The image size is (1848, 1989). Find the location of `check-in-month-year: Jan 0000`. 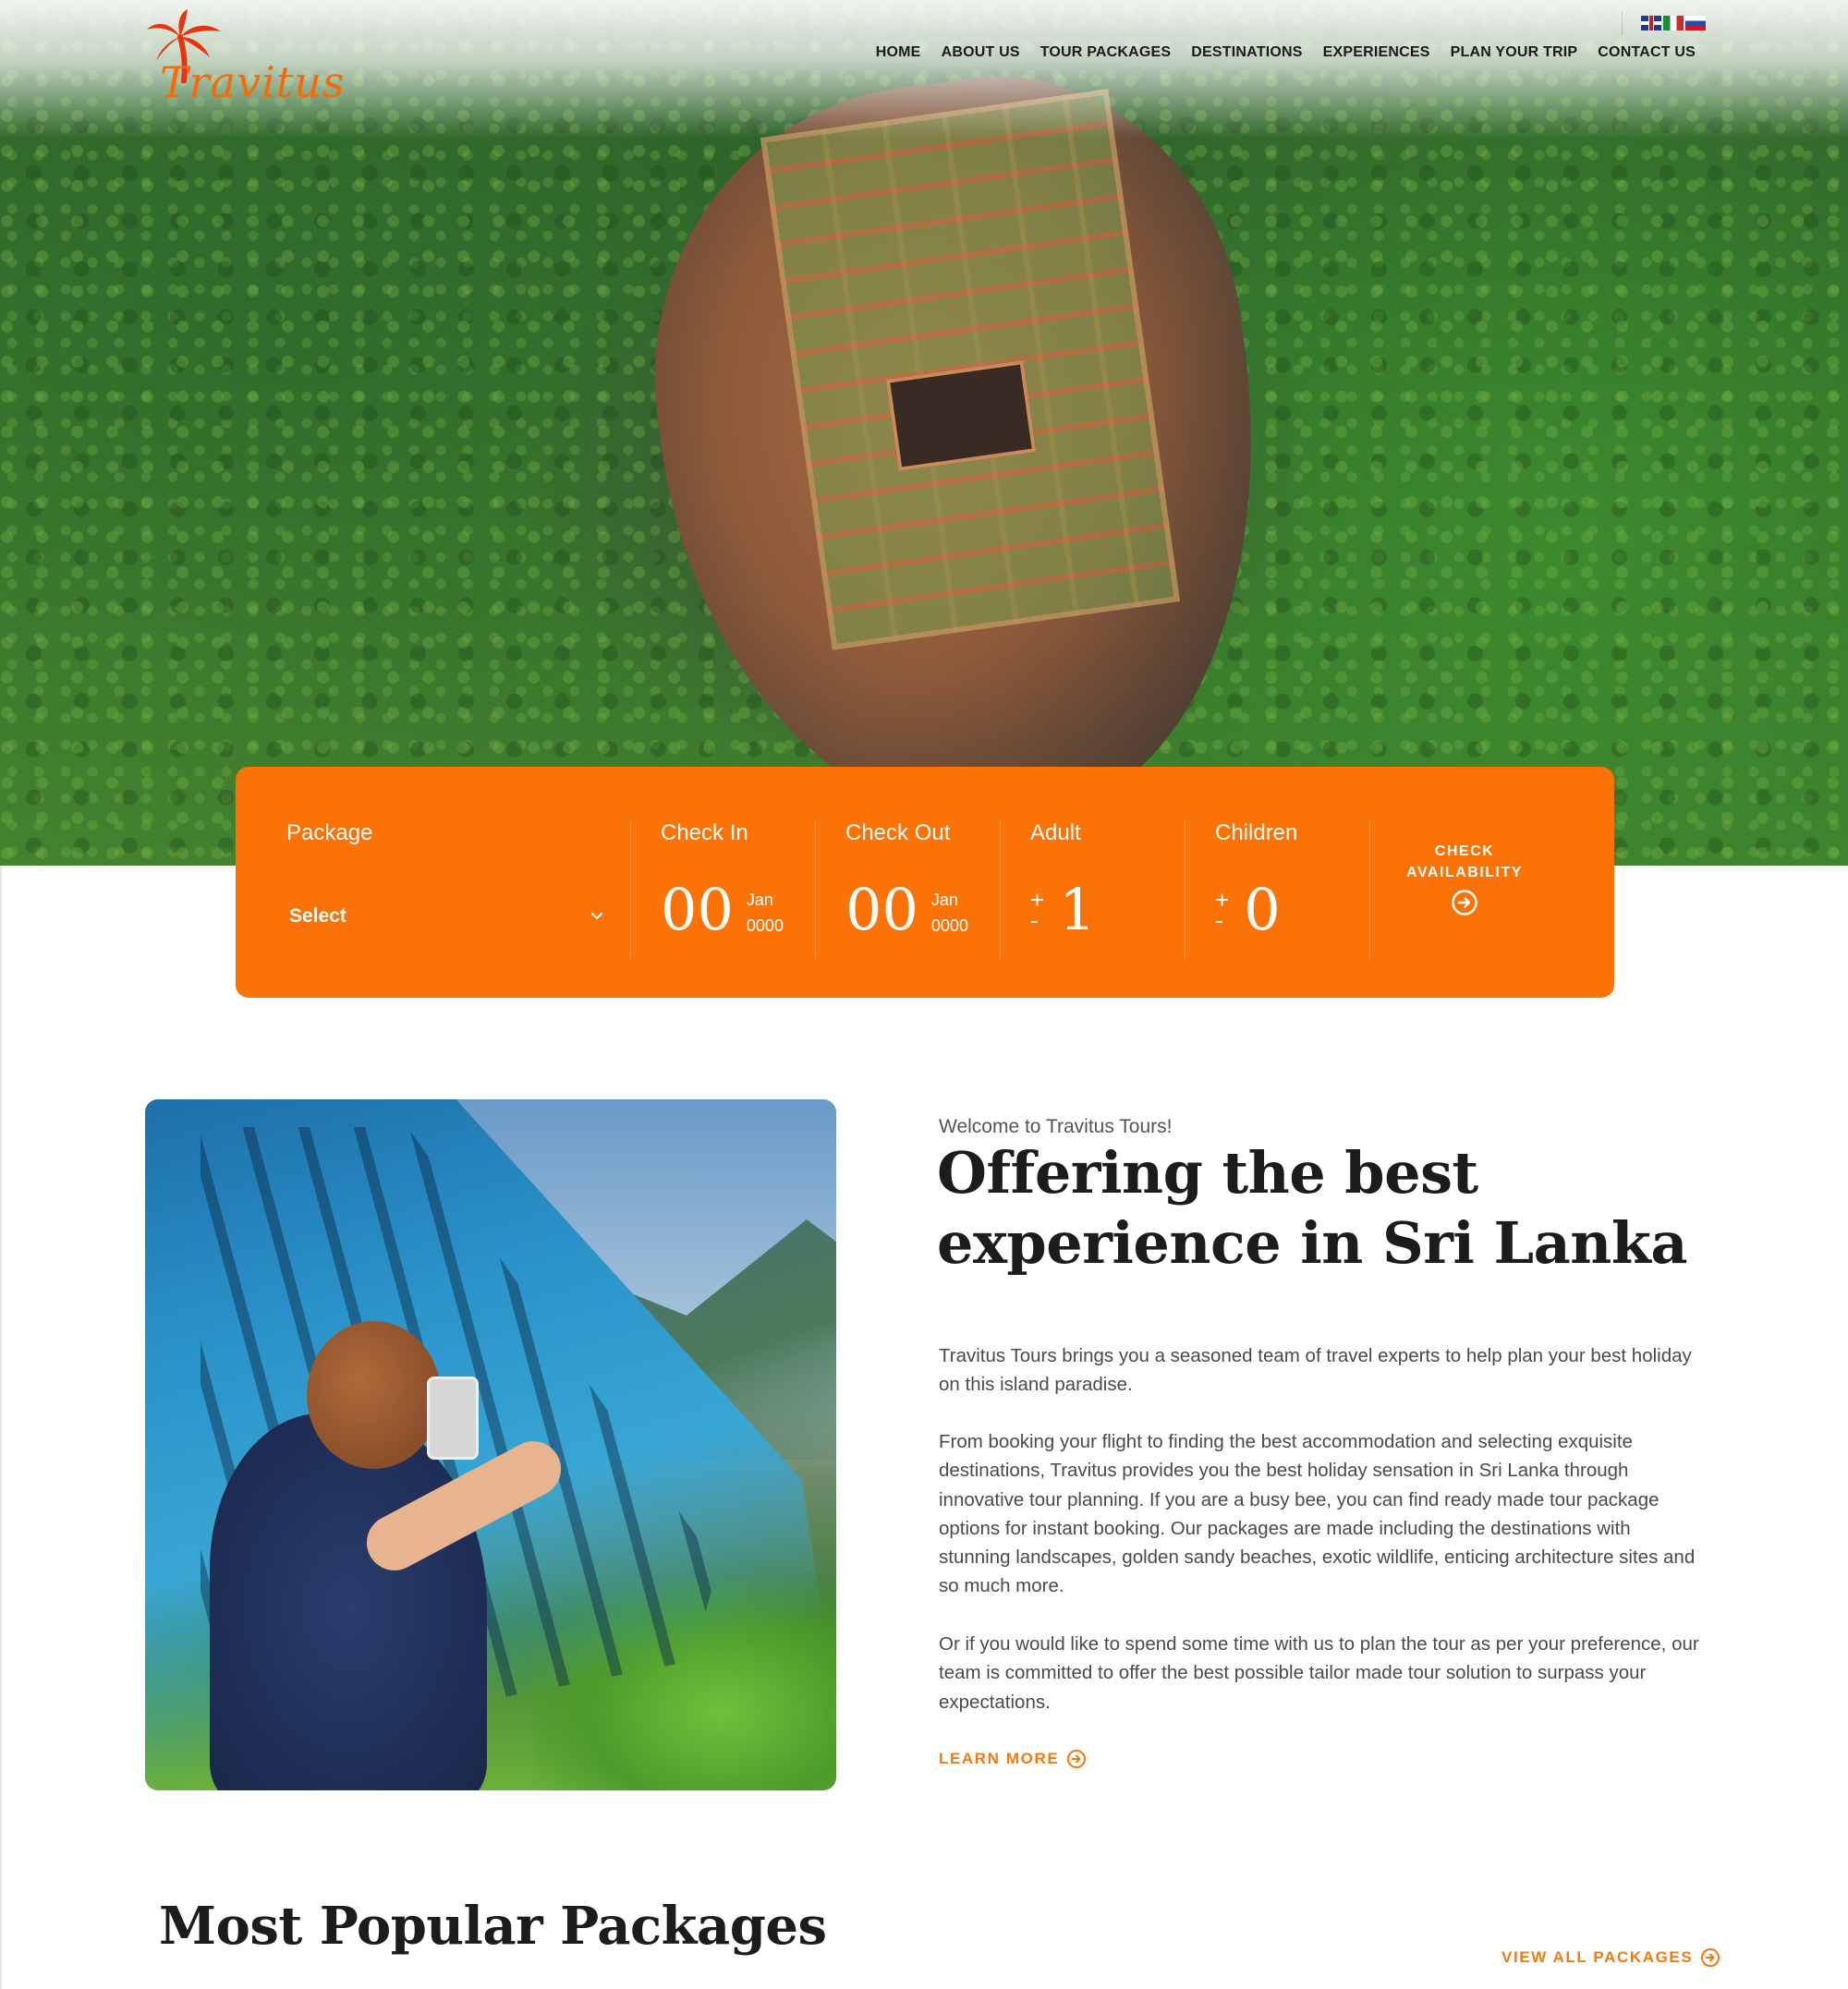

check-in-month-year: Jan 0000 is located at coordinates (765, 913).